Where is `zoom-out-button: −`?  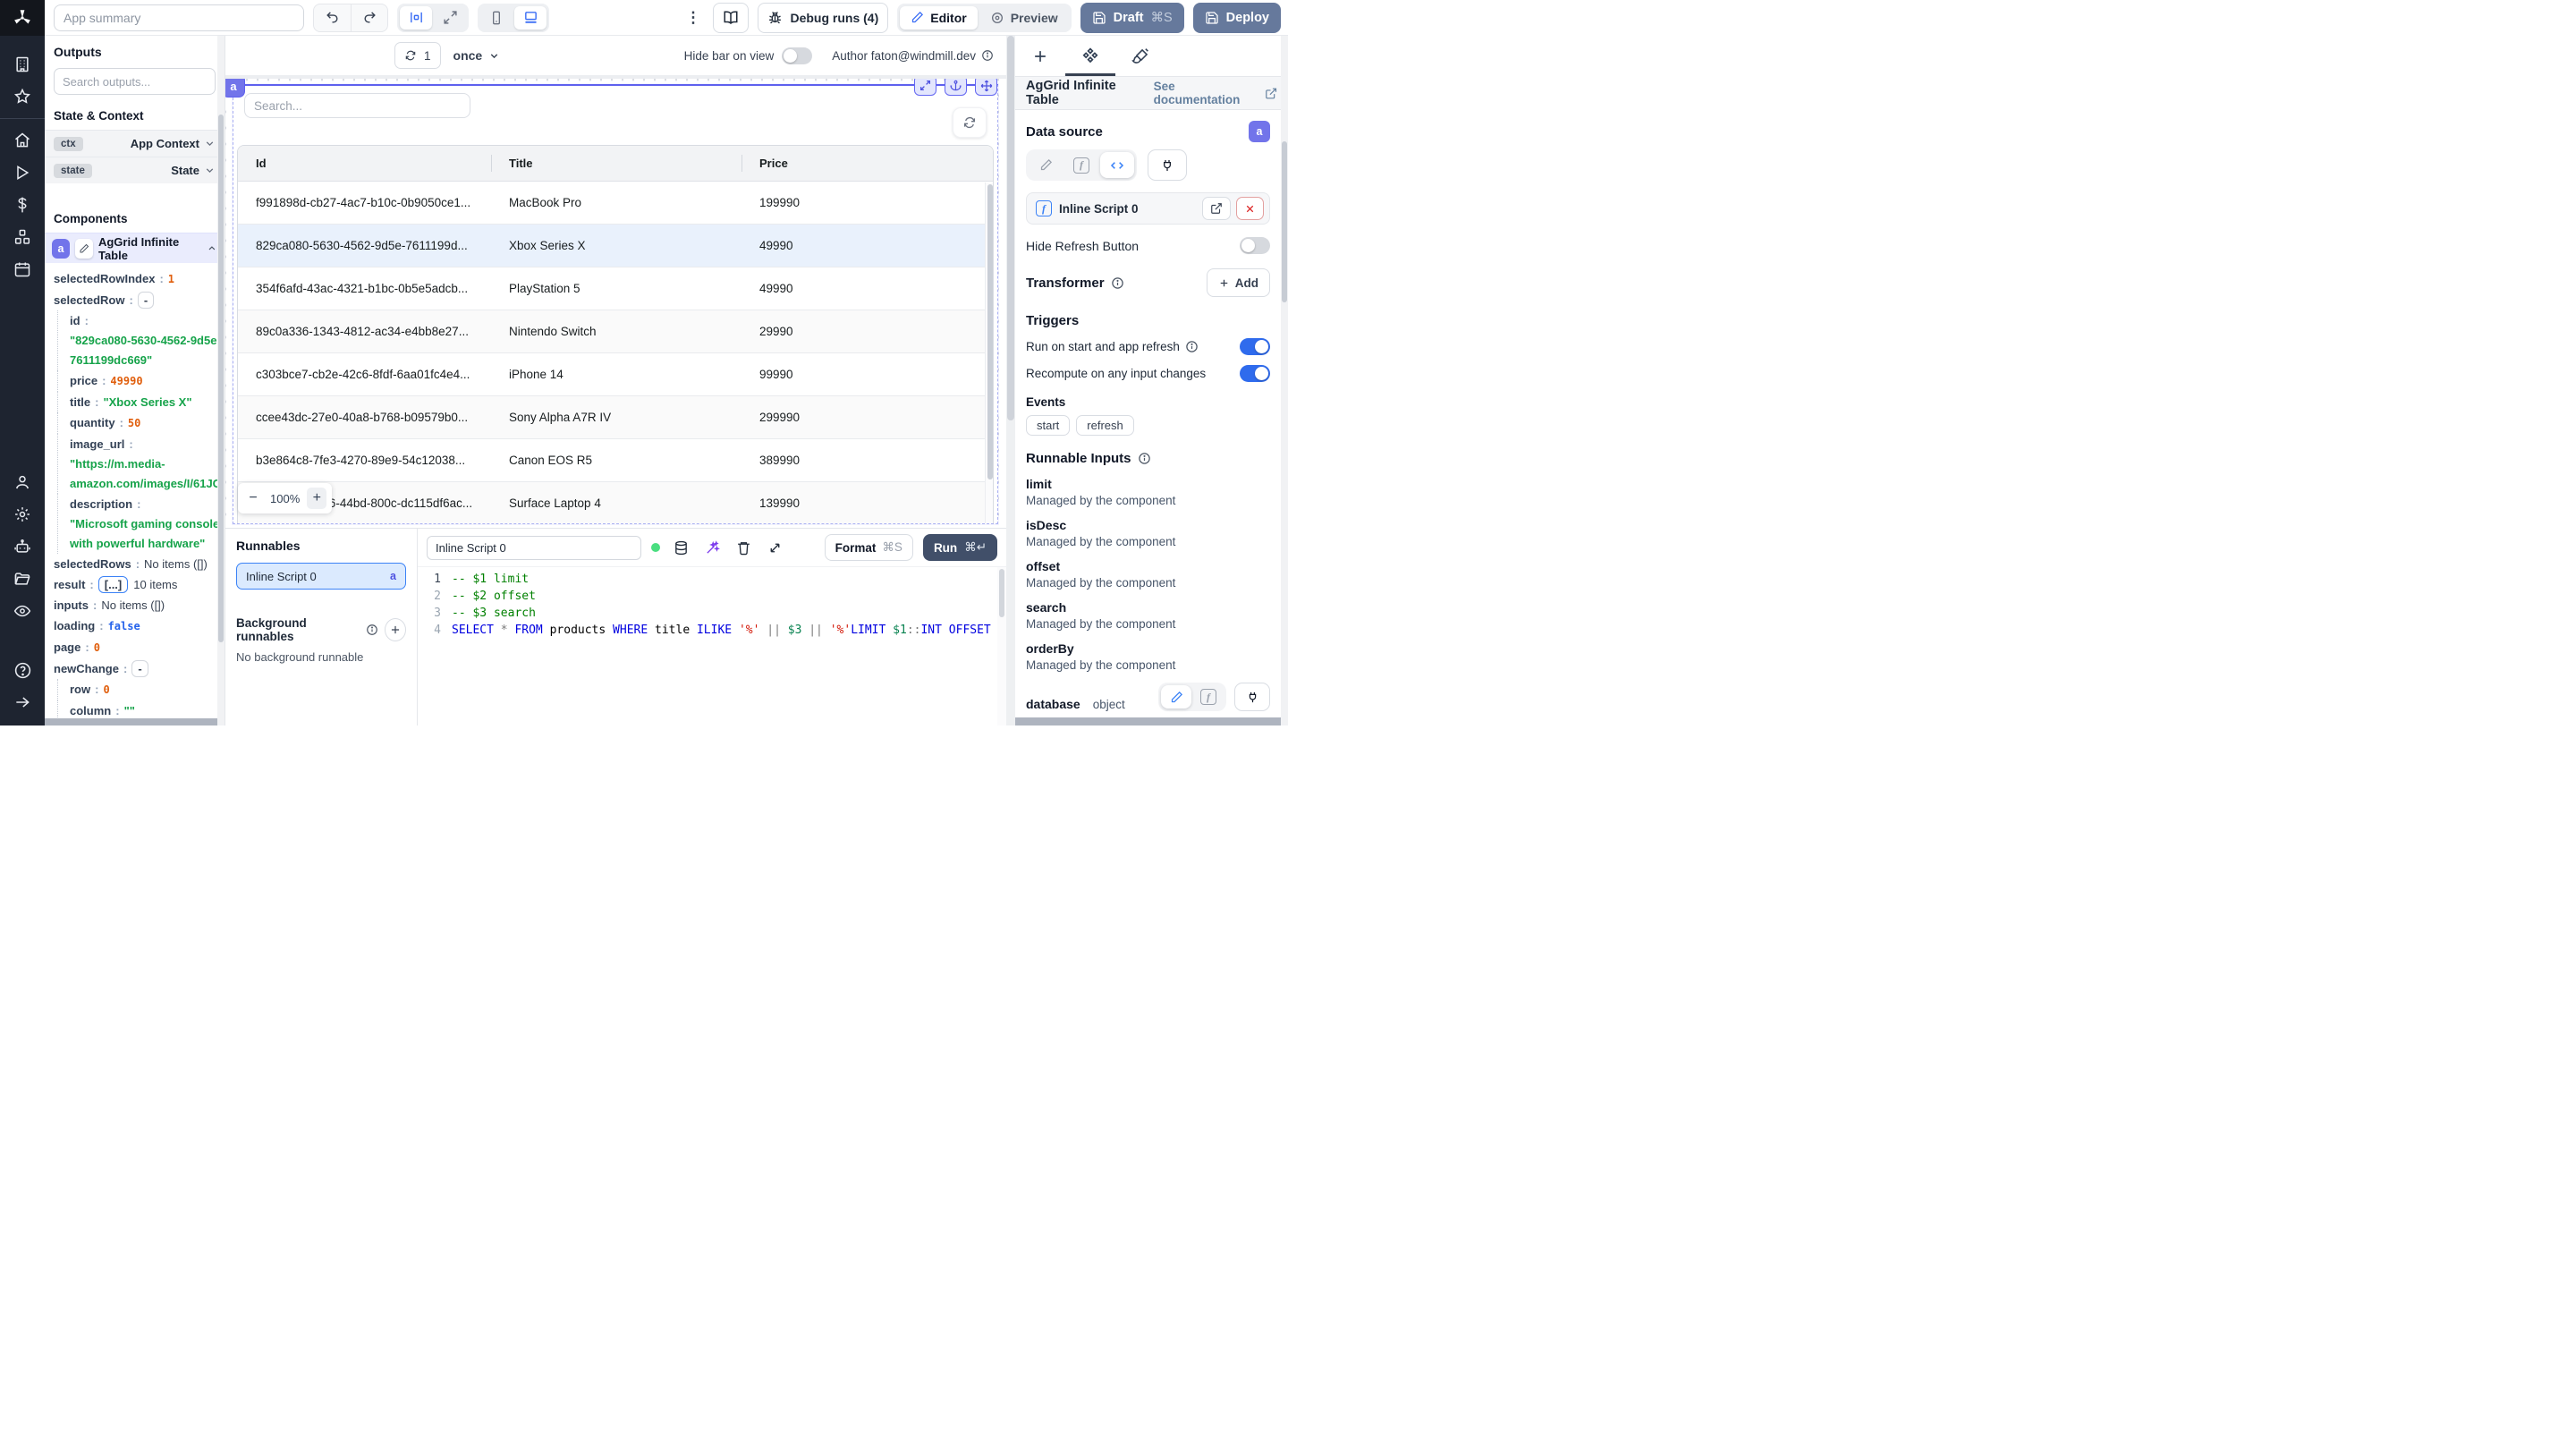
zoom-out-button: − is located at coordinates (253, 498).